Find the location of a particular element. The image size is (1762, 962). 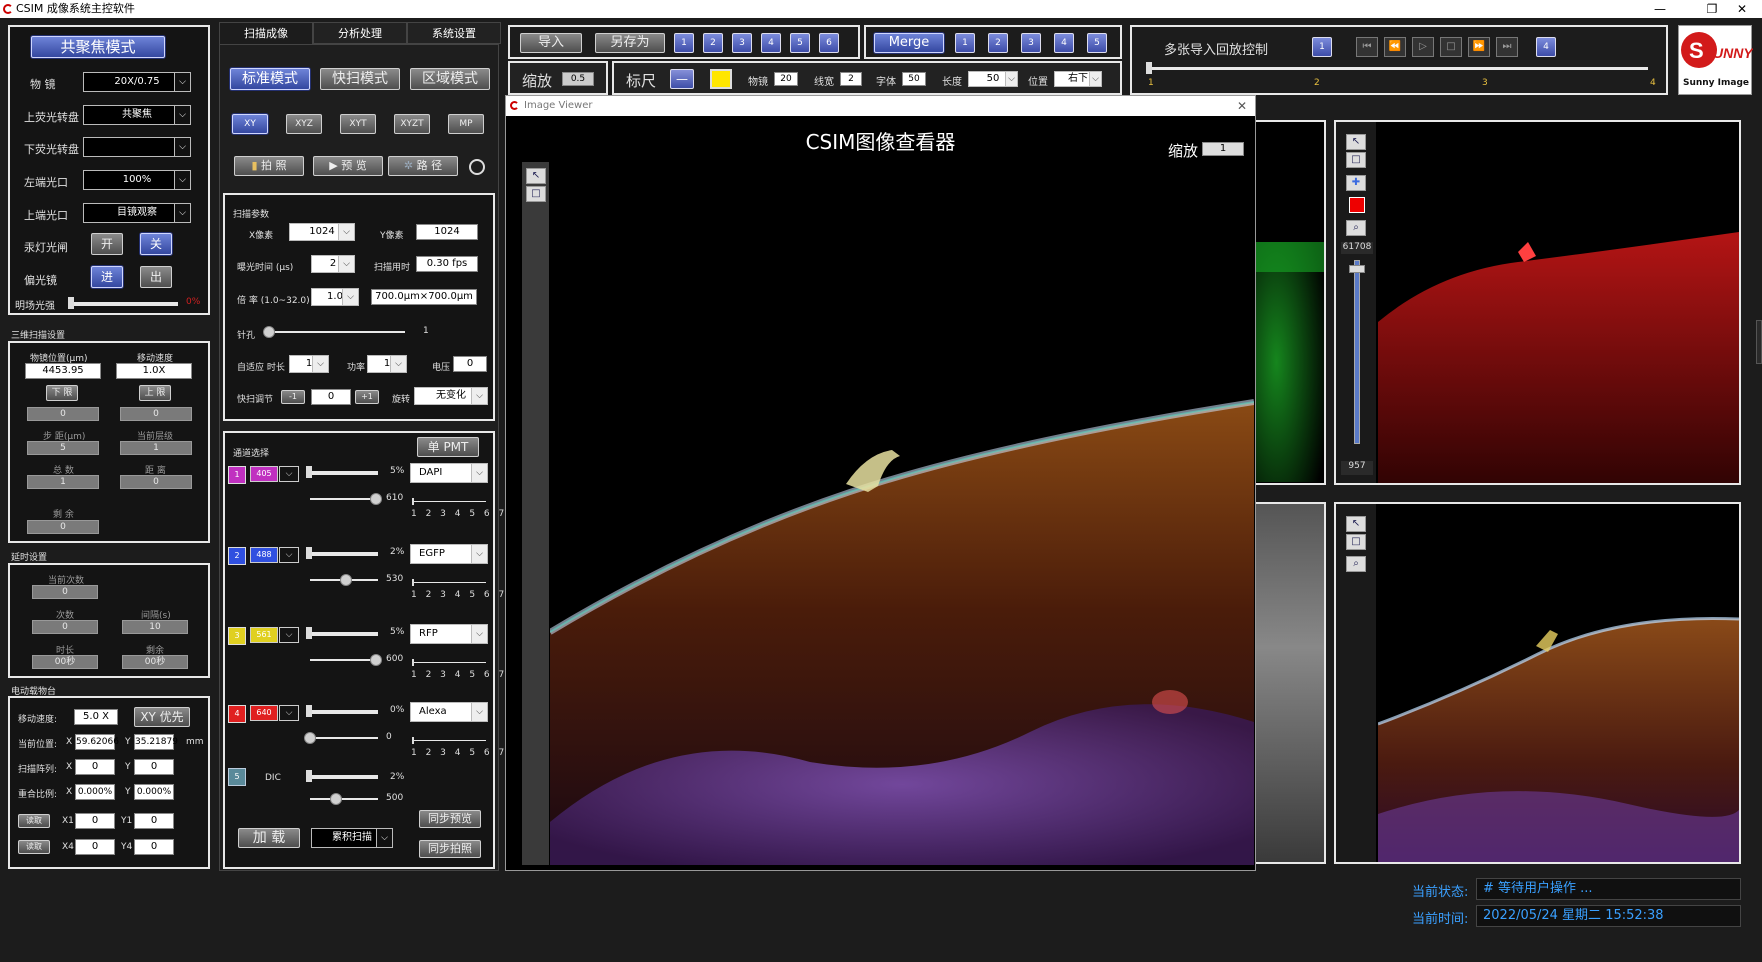

brightfield-slider-track is located at coordinates (123, 304).